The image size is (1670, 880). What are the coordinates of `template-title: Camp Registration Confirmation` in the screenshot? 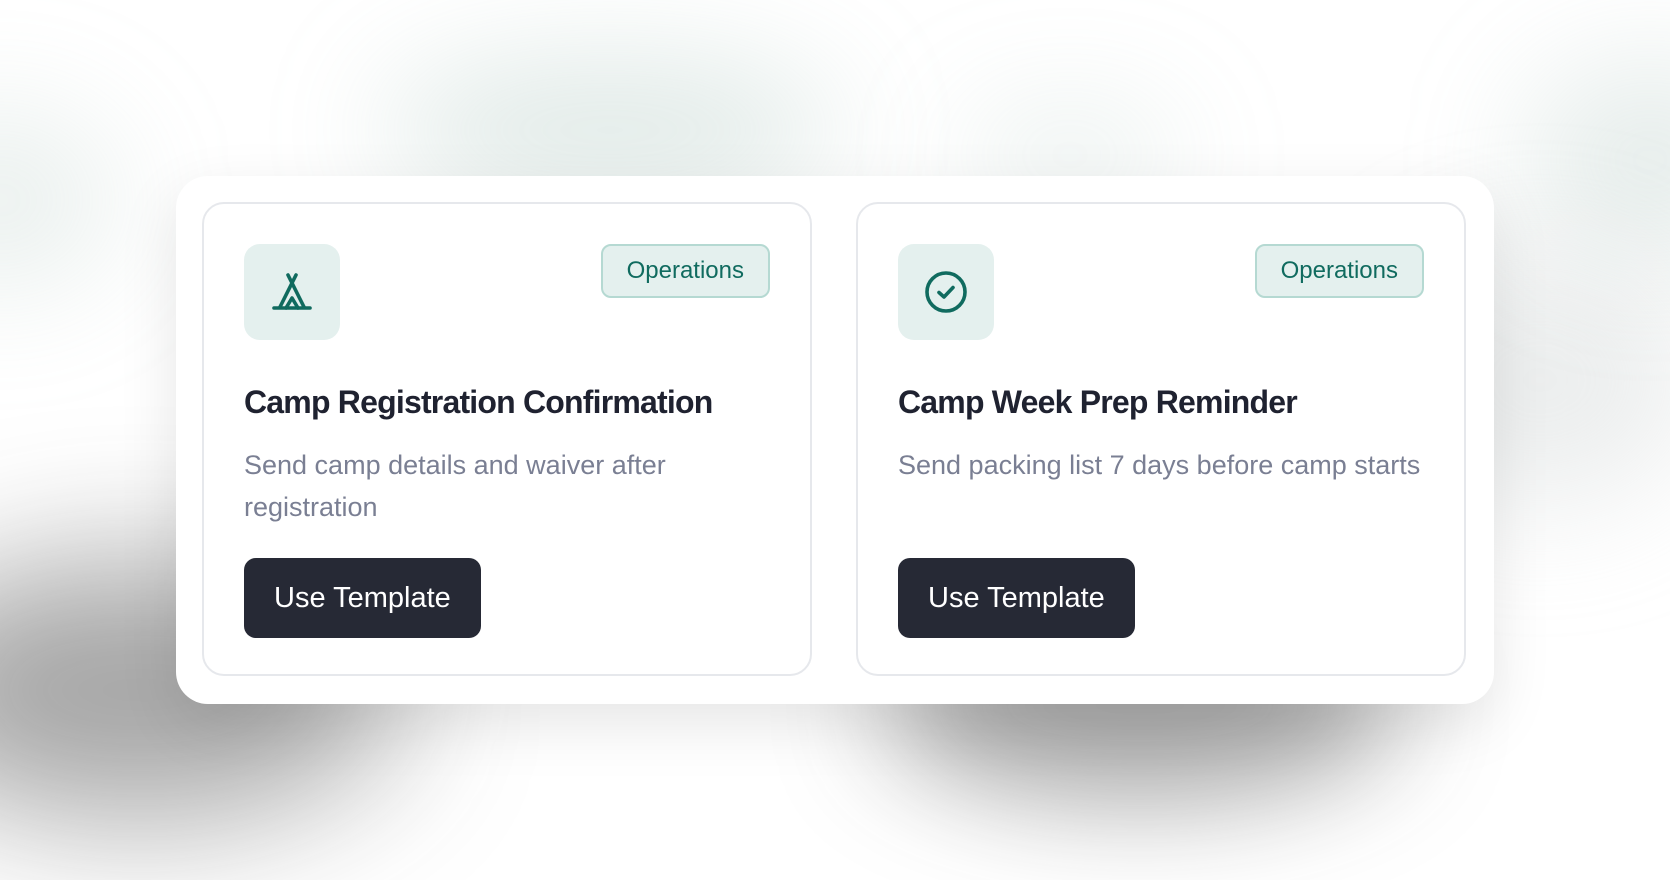 It's located at (478, 402).